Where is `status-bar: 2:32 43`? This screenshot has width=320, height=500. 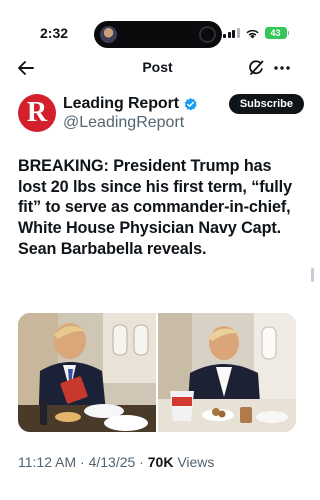
status-bar: 2:32 43 is located at coordinates (157, 24).